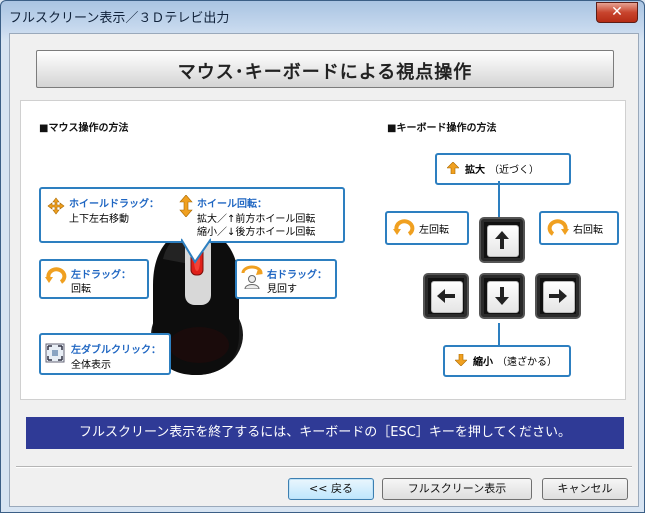 Image resolution: width=645 pixels, height=513 pixels. What do you see at coordinates (442, 128) in the screenshot?
I see `keyboard-section-title: ■キーボード操作の方法` at bounding box center [442, 128].